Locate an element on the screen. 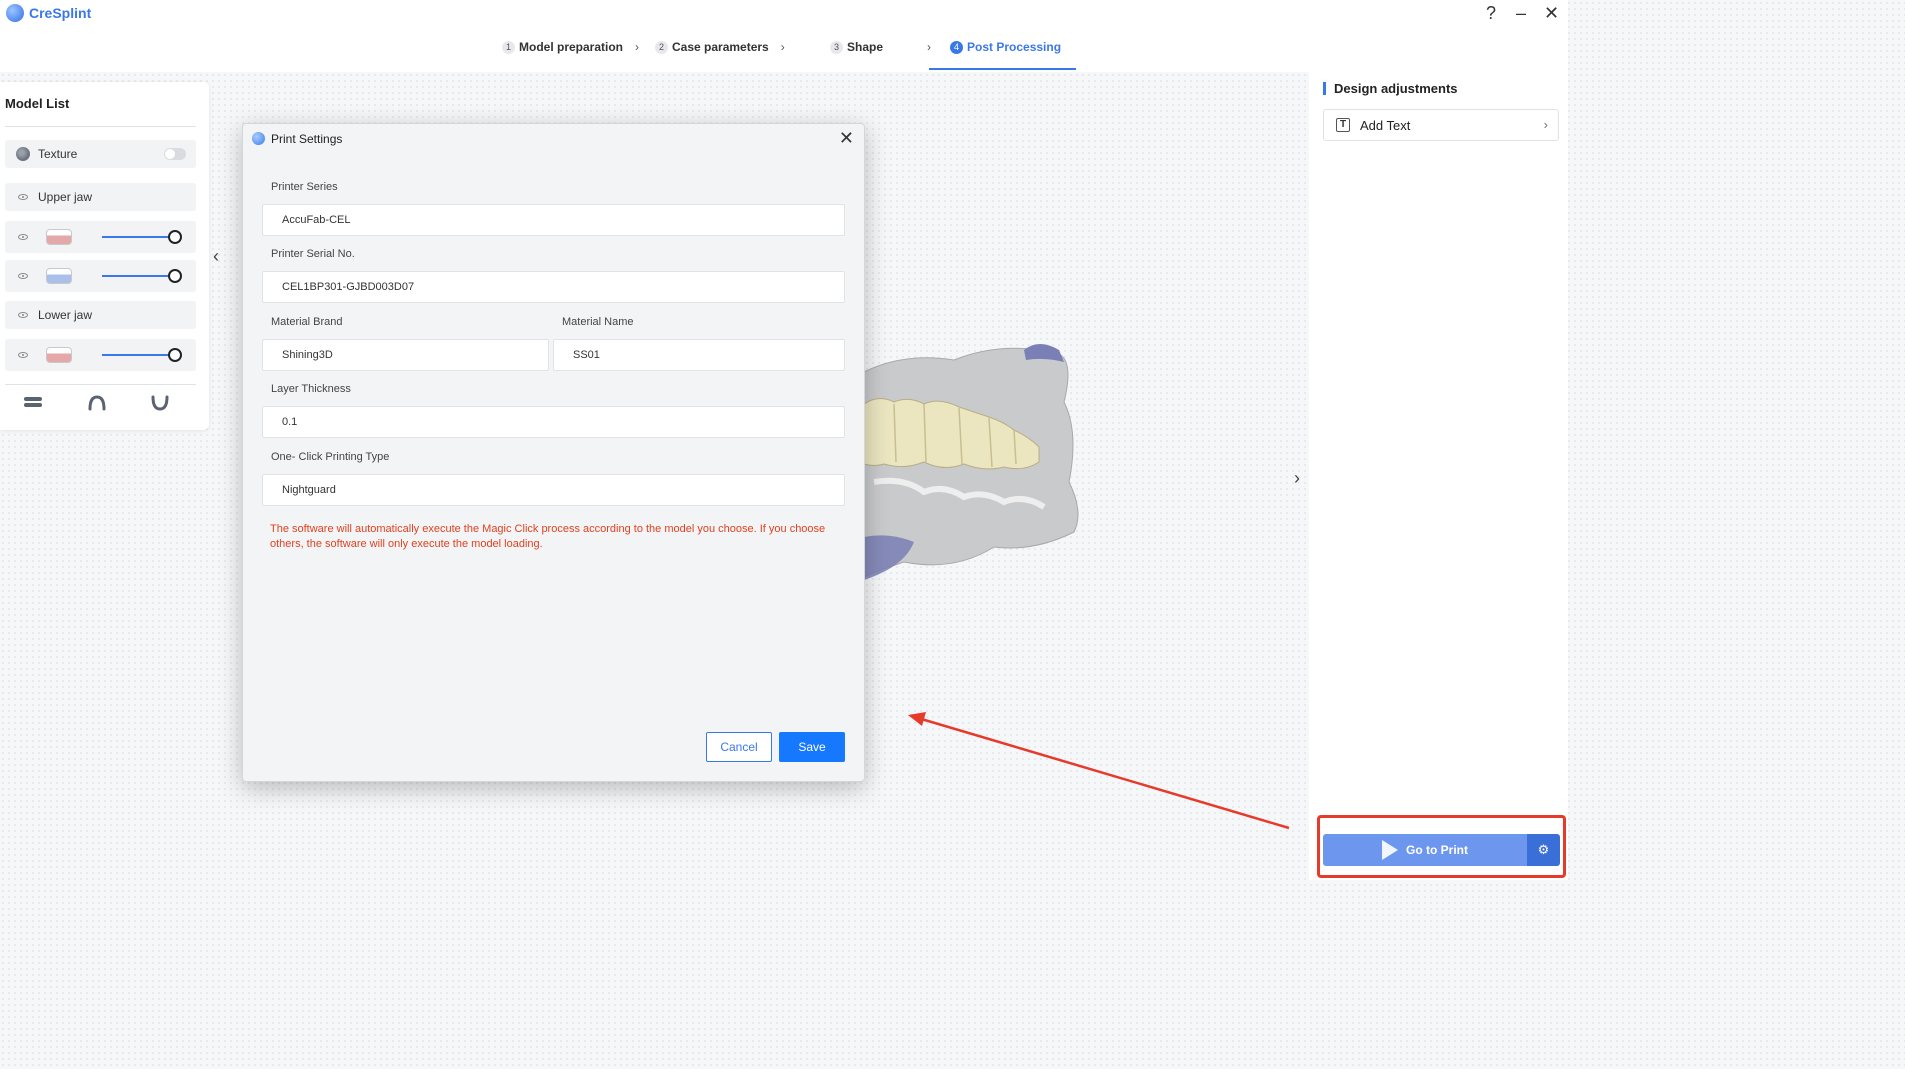 This screenshot has width=1905, height=1069. upper-jaw-view-icon is located at coordinates (97, 403).